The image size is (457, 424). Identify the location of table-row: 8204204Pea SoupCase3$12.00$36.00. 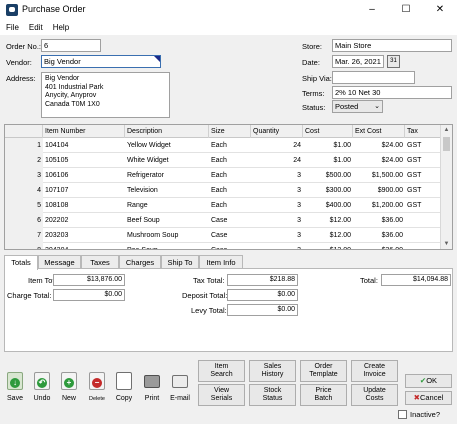
(223, 246).